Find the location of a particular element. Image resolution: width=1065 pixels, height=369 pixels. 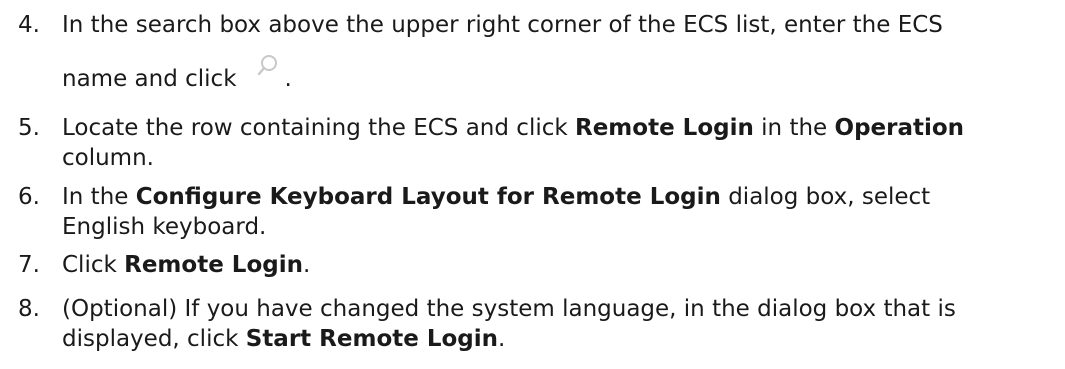

step-text-segment: in the is located at coordinates (794, 128).